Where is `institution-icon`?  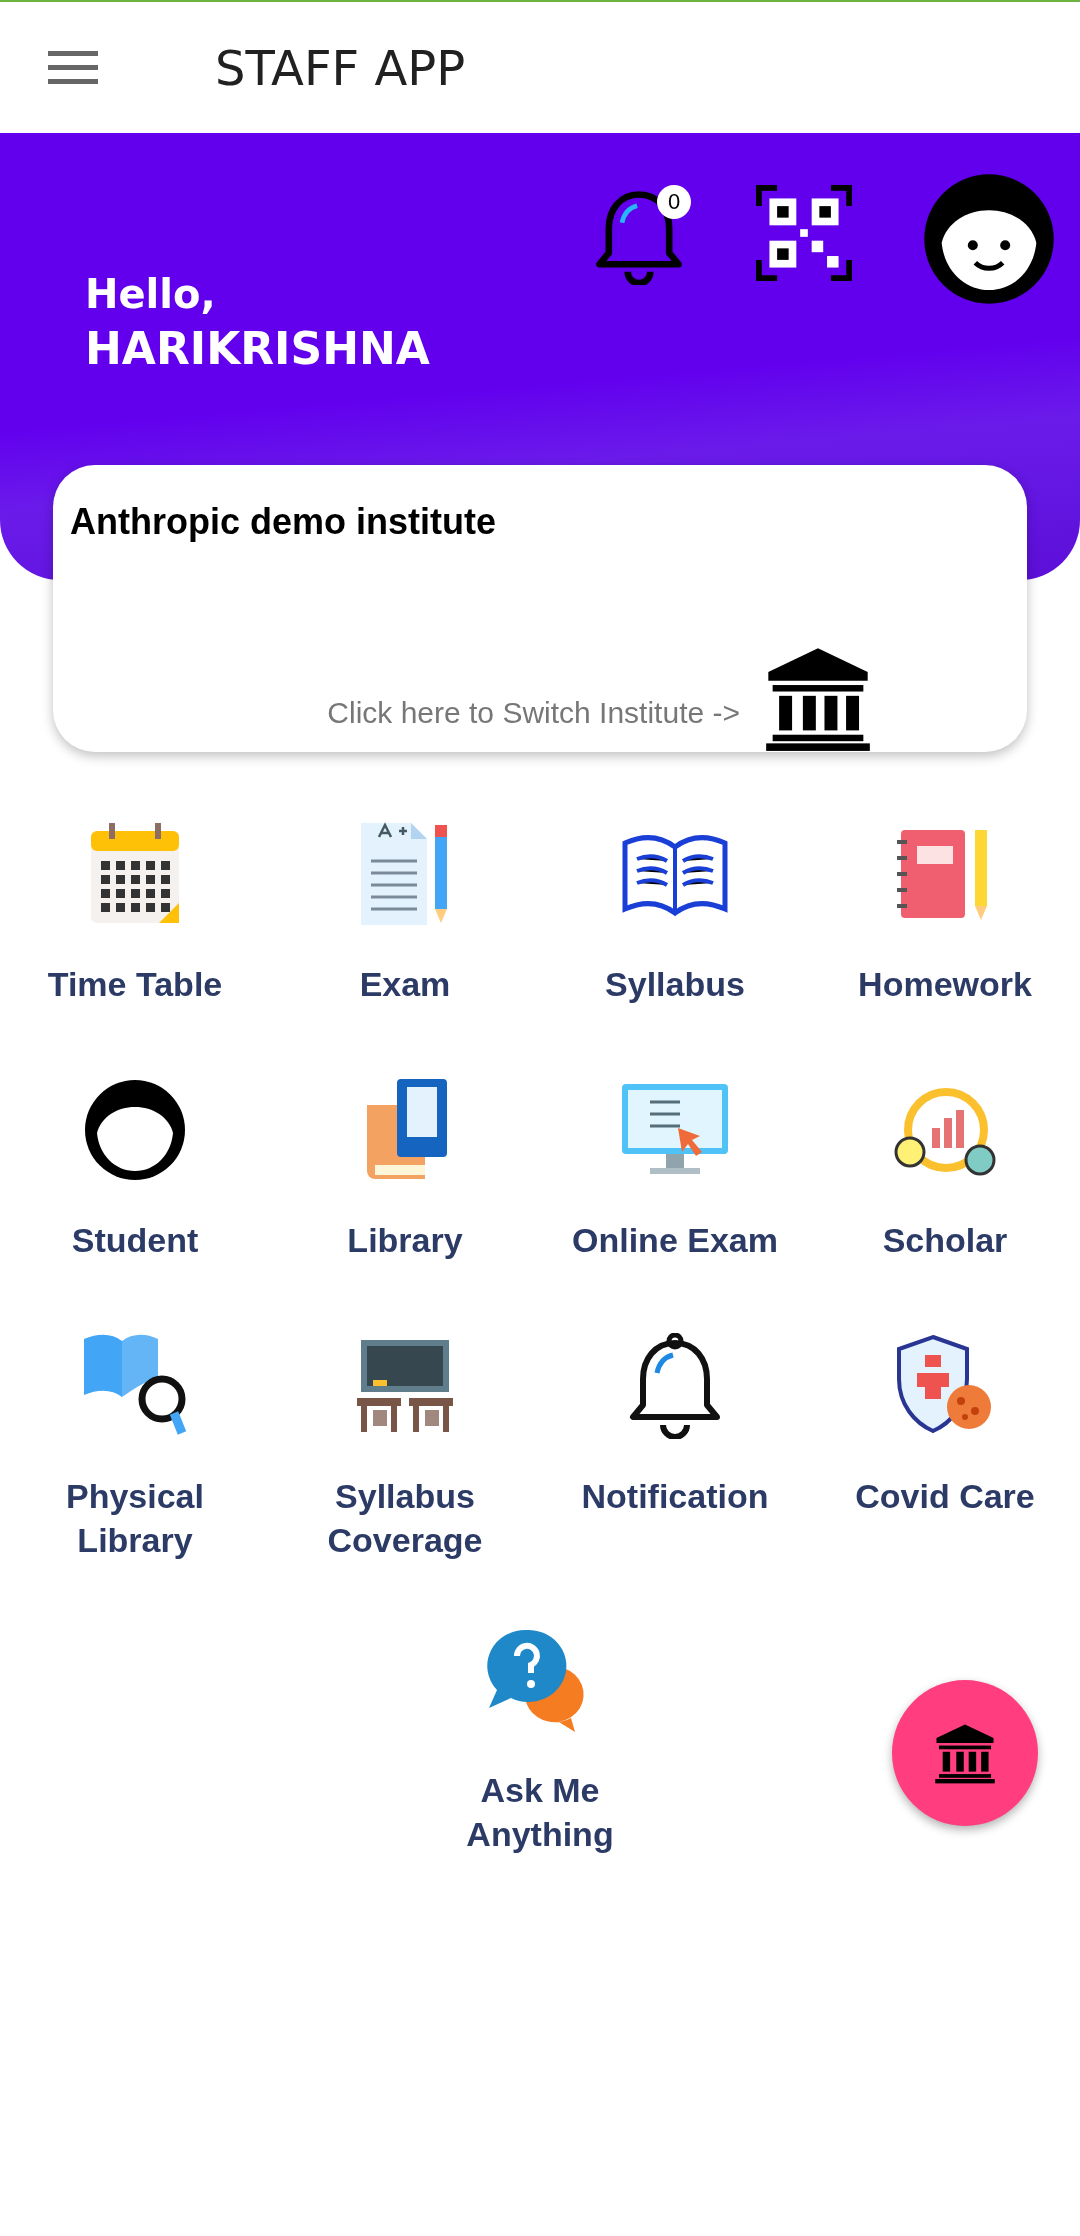 institution-icon is located at coordinates (965, 1753).